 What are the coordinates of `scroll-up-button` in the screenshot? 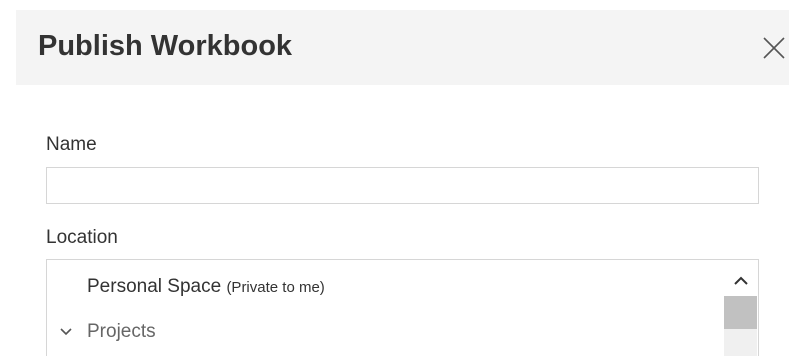 It's located at (741, 281).